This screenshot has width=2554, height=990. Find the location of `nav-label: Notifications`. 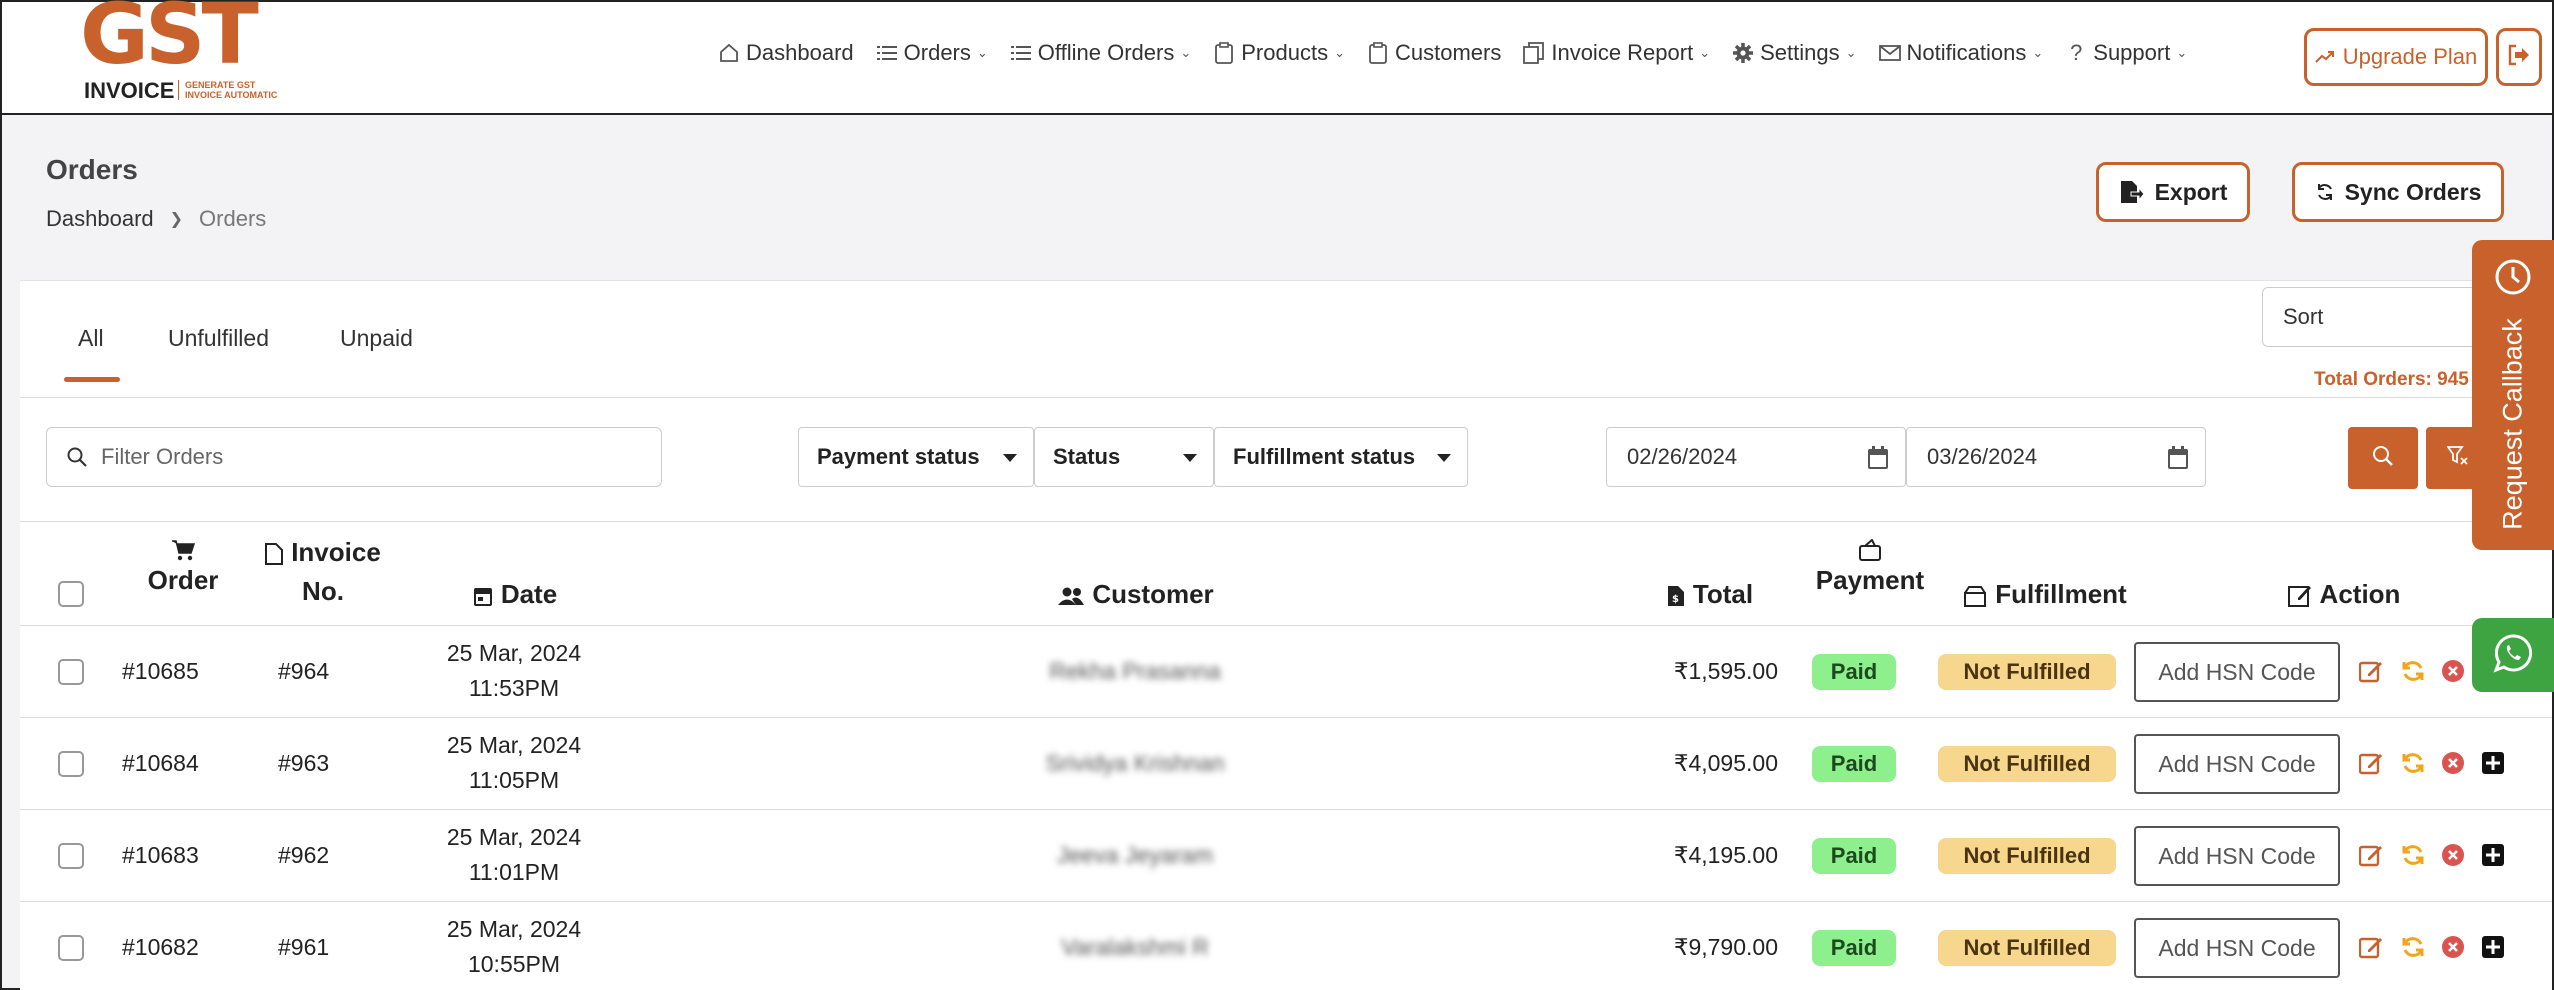

nav-label: Notifications is located at coordinates (1966, 52).